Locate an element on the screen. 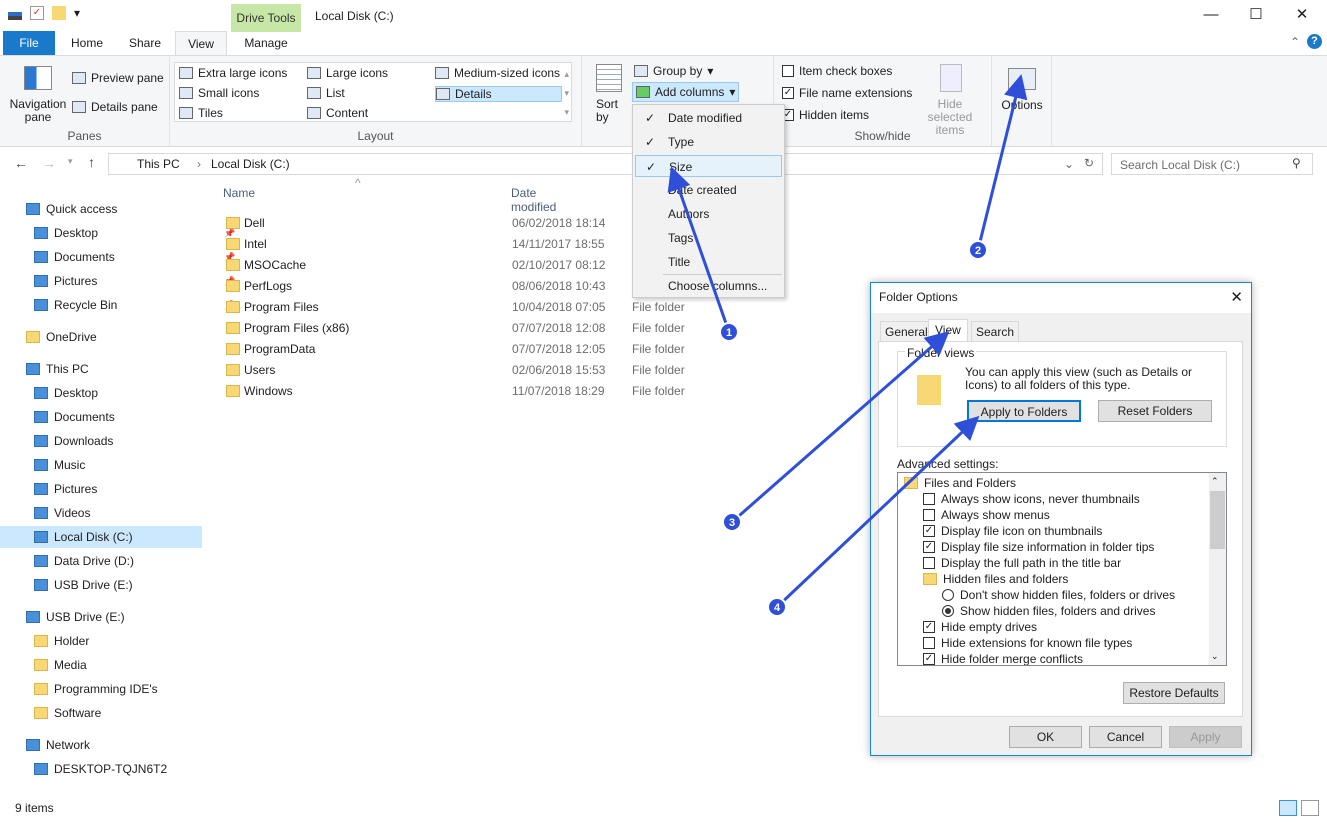 This screenshot has width=1327, height=823. tab-view: View is located at coordinates (948, 330).